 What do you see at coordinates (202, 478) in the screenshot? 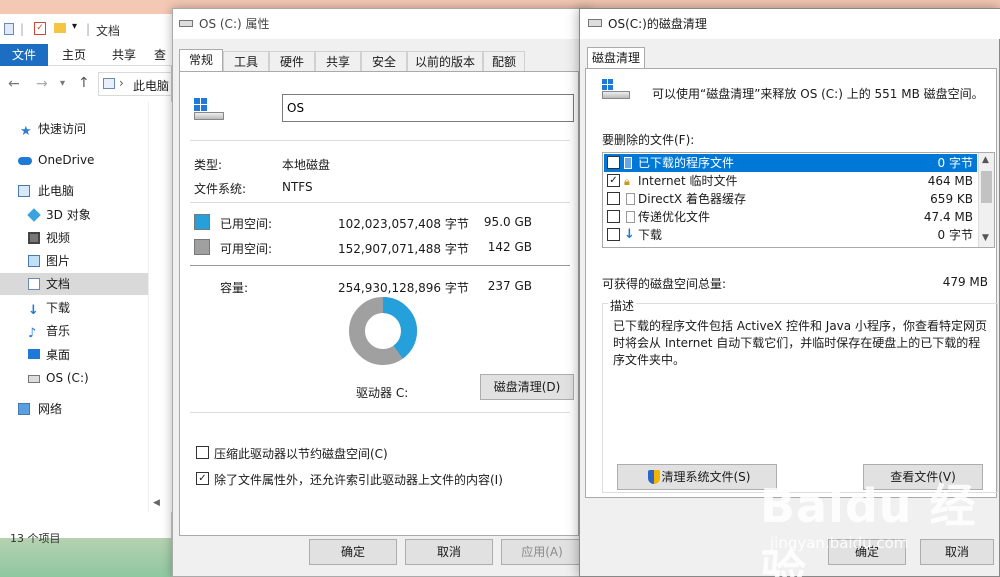
I see `index-checkbox: ✓` at bounding box center [202, 478].